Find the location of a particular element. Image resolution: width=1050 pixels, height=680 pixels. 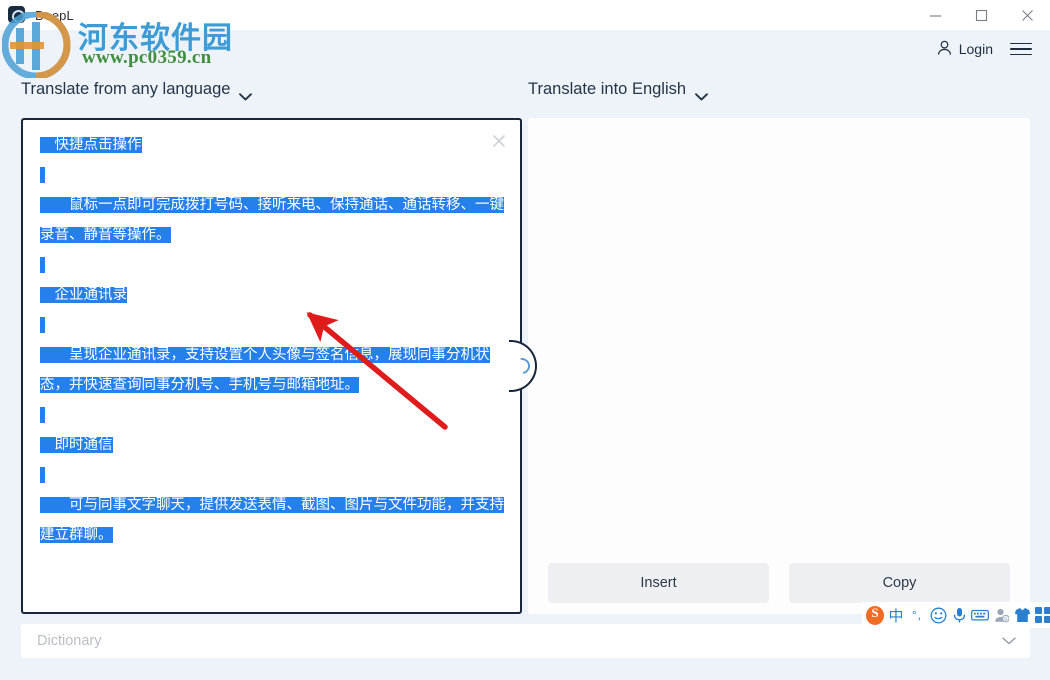

chinese-mode-icon: 中 is located at coordinates (896, 615).